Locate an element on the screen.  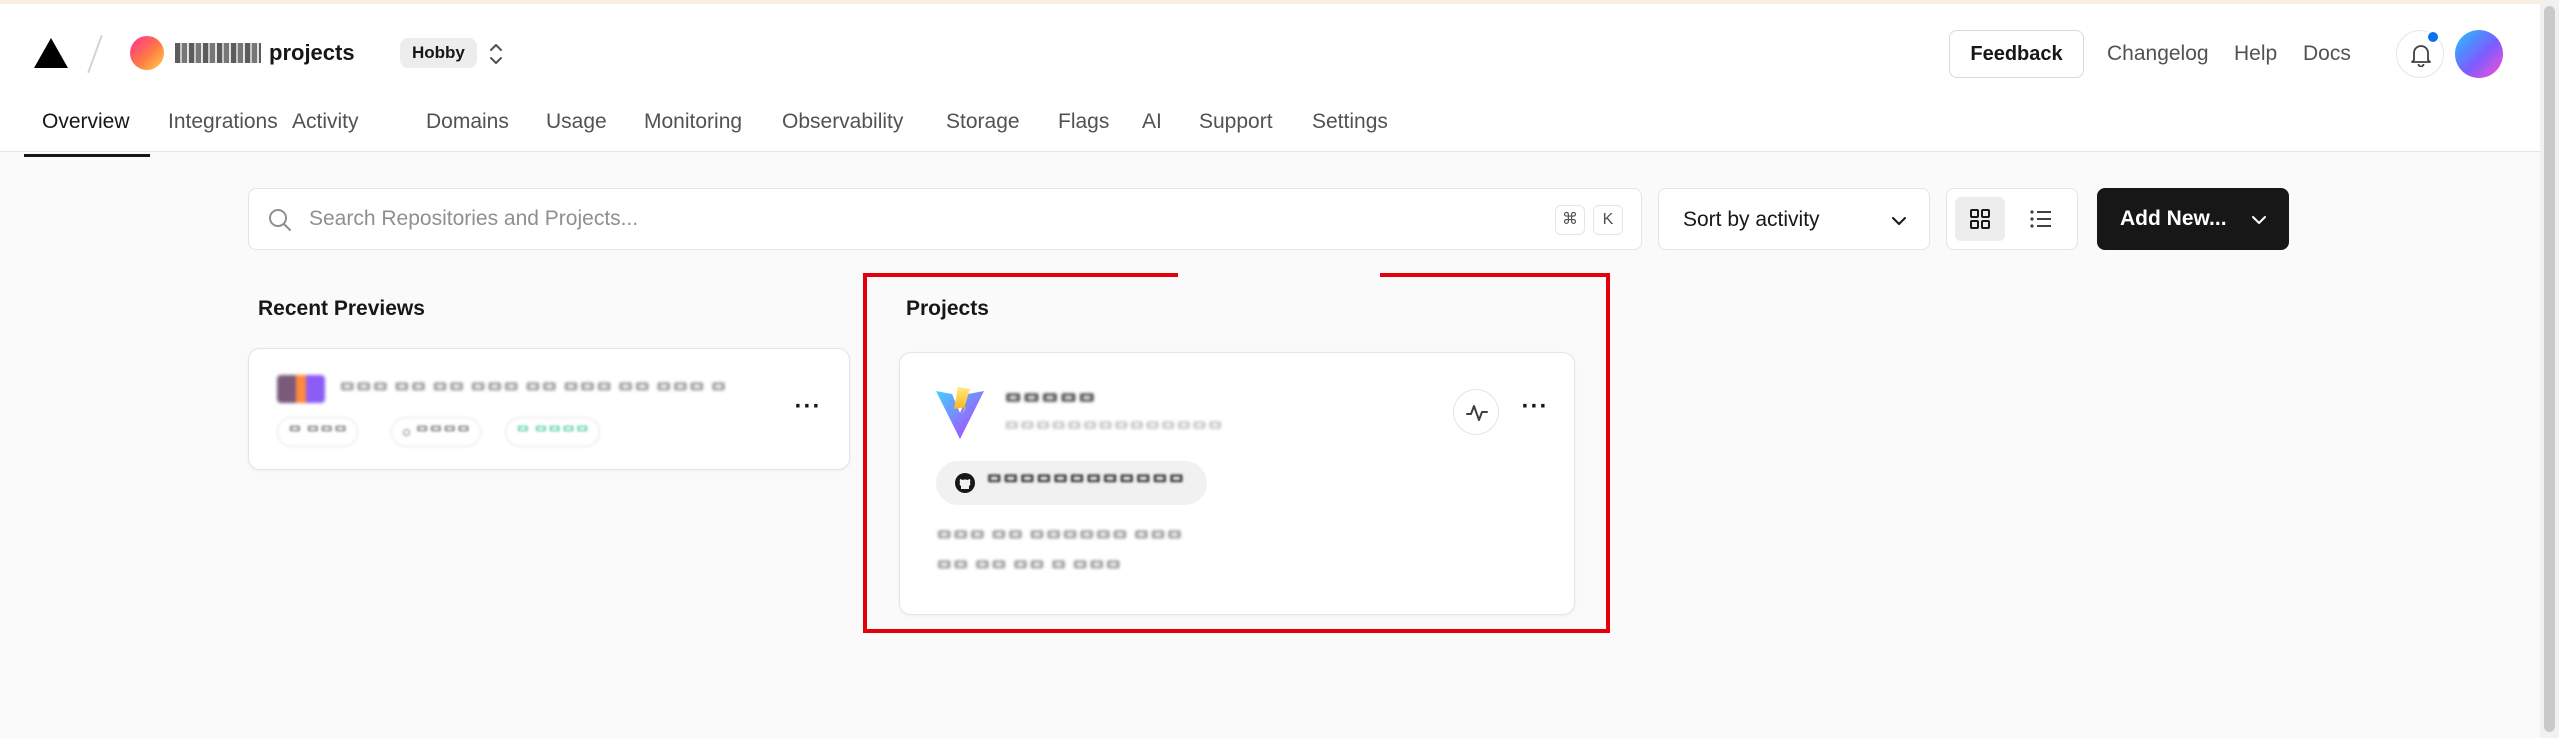
tab-monitoring: Monitoring is located at coordinates (693, 128).